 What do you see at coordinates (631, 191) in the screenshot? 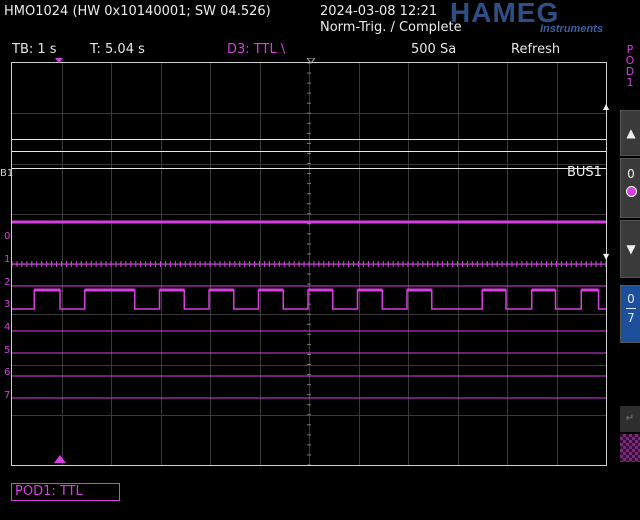
I see `active-dot-icon` at bounding box center [631, 191].